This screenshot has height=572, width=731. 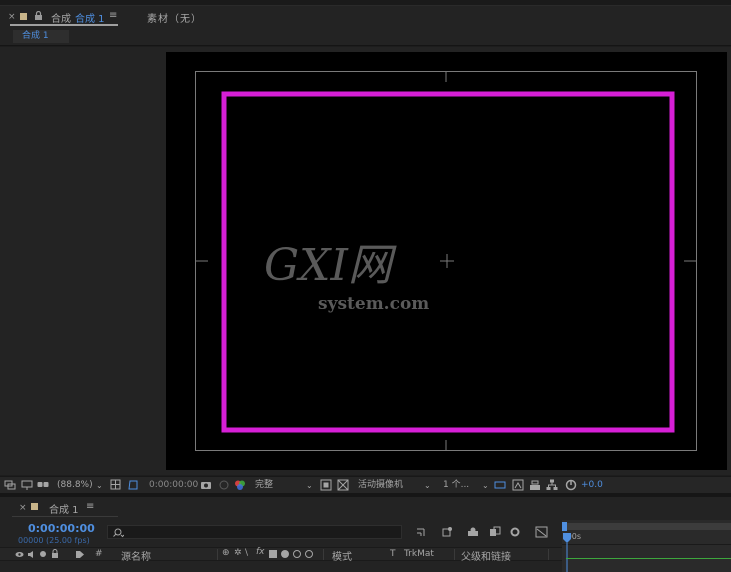 I want to click on close-timeline-button: ×, so click(x=23, y=508).